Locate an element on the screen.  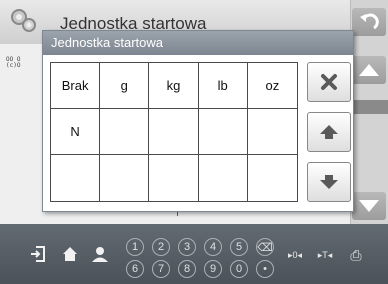
undo-icon is located at coordinates (369, 21).